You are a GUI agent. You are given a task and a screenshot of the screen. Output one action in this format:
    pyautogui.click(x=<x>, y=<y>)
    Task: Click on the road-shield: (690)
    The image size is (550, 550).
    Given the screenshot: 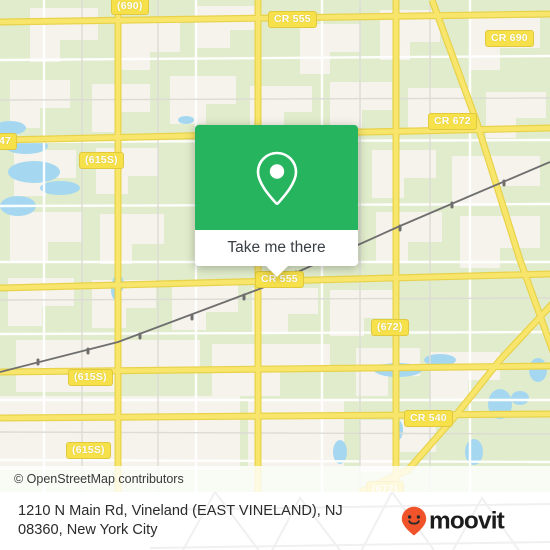 What is the action you would take?
    pyautogui.click(x=130, y=7)
    